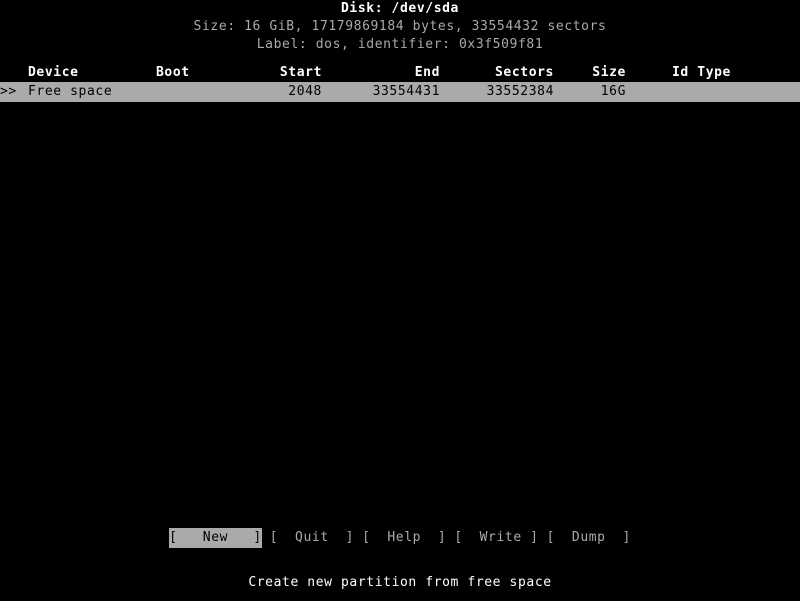 This screenshot has height=601, width=800. What do you see at coordinates (70, 91) in the screenshot?
I see `row-cell-device: Free space` at bounding box center [70, 91].